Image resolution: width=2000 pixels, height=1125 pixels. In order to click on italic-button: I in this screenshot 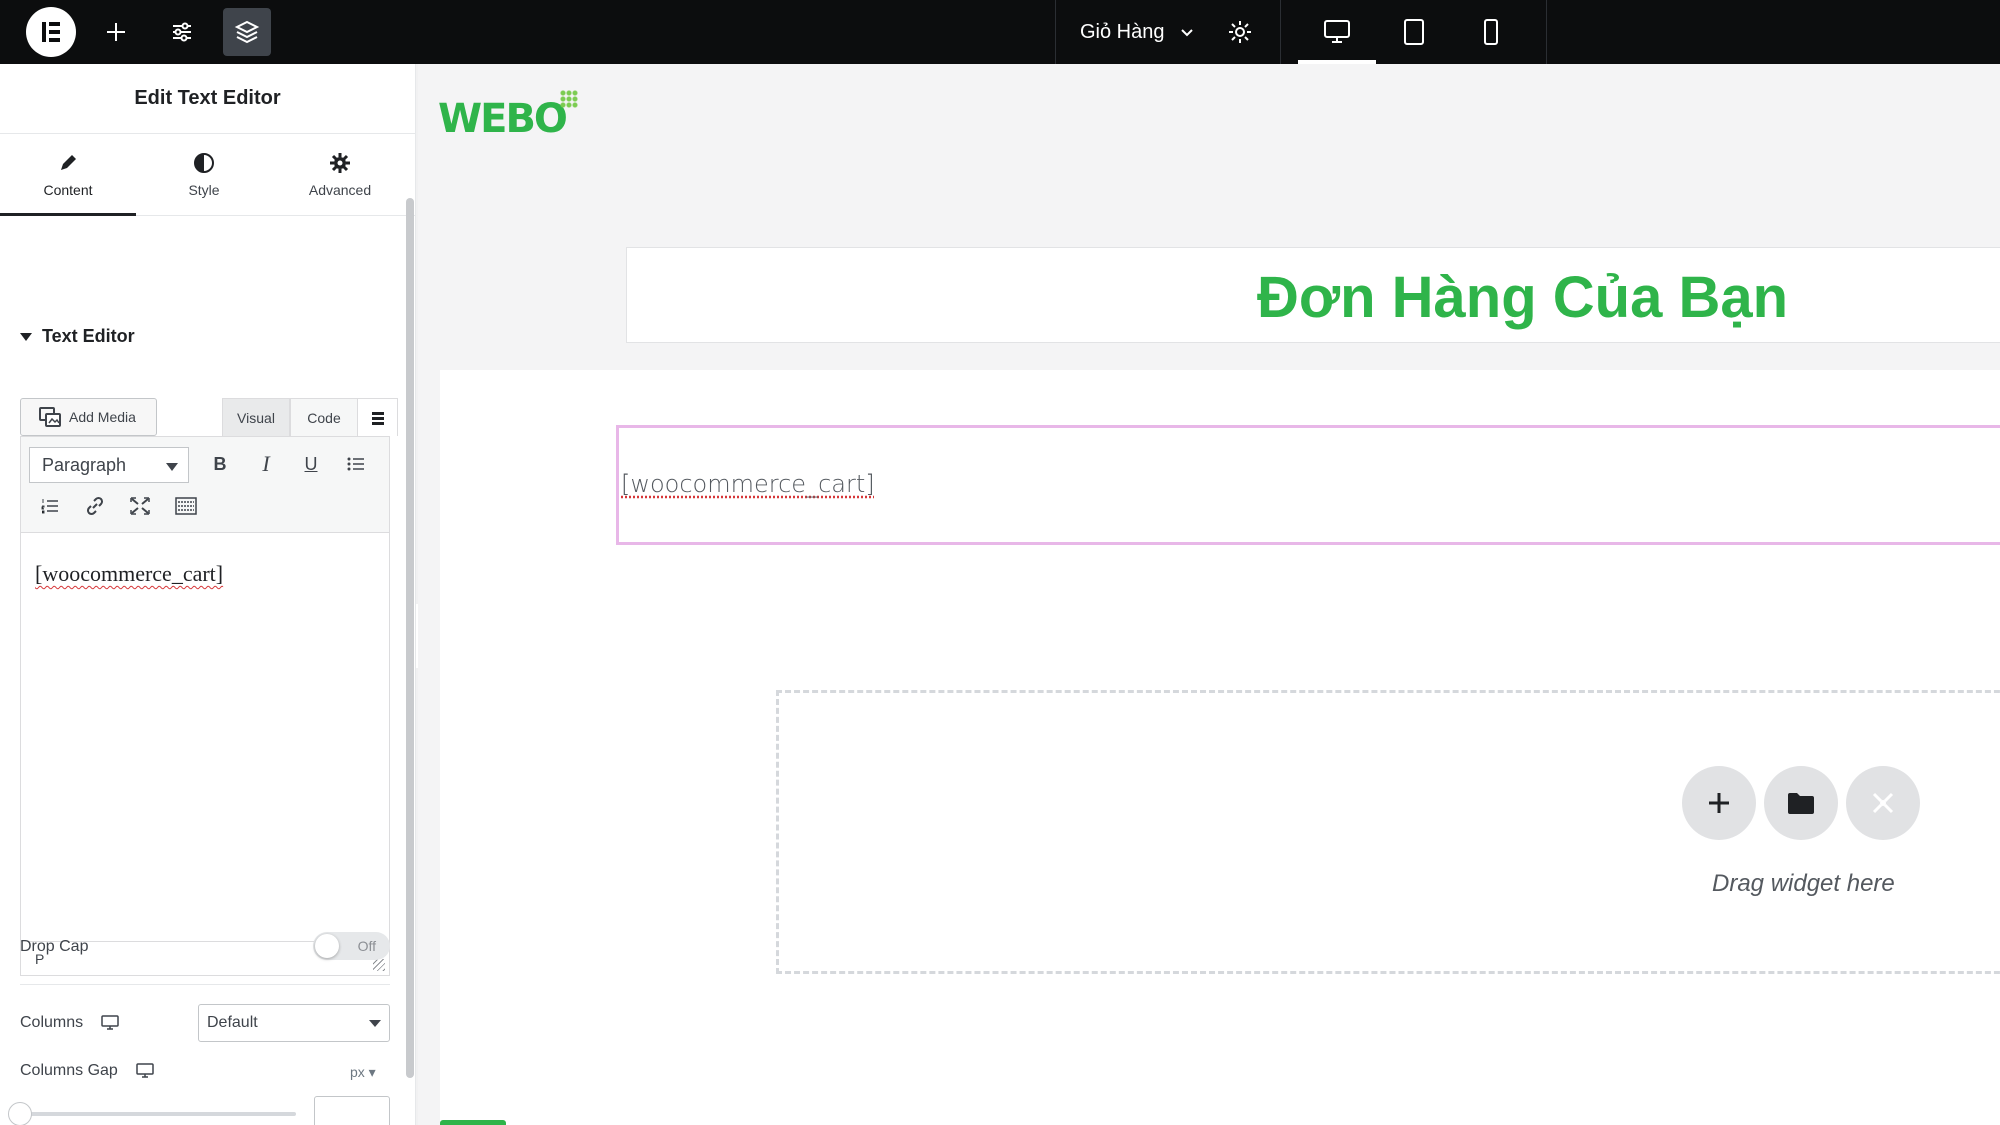, I will do `click(266, 464)`.